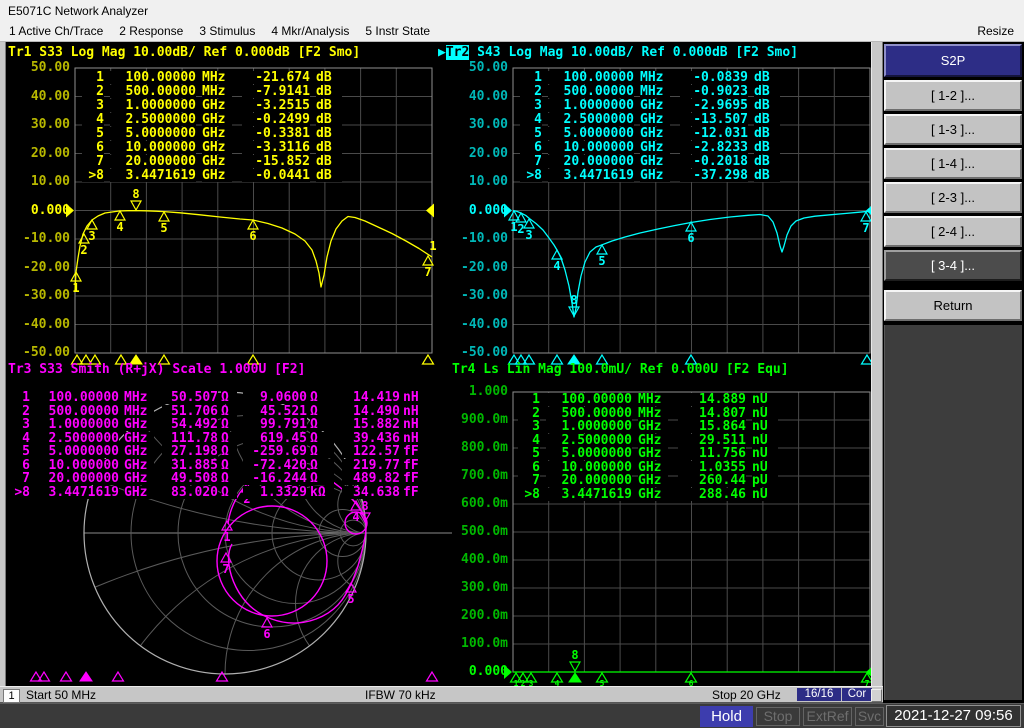 Image resolution: width=1024 pixels, height=728 pixels. Describe the element at coordinates (227, 31) in the screenshot. I see `menu-item-3: 3 Stimulus` at that location.